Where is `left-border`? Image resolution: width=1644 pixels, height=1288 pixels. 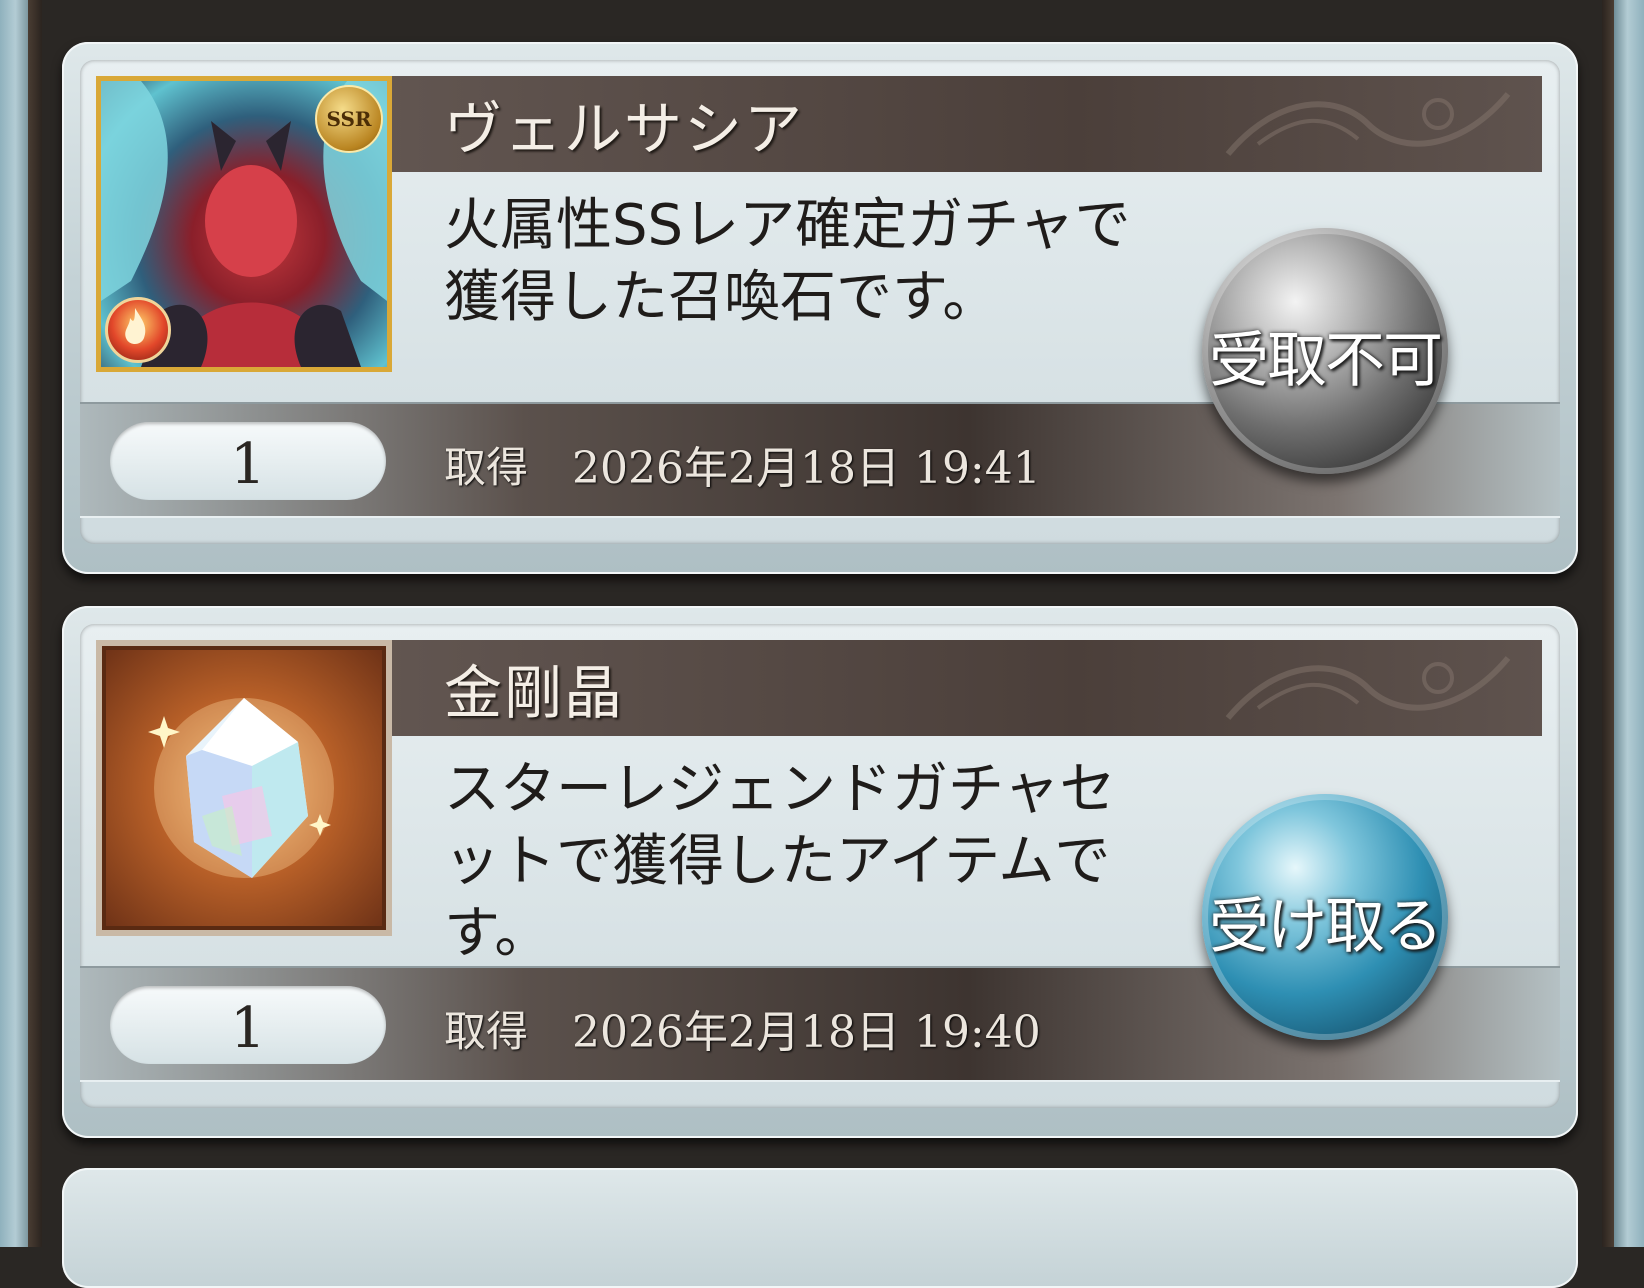
left-border is located at coordinates (14, 623).